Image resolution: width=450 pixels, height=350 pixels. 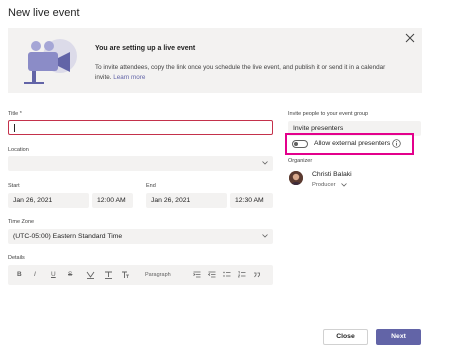 What do you see at coordinates (324, 185) in the screenshot?
I see `organizer-role: Producer` at bounding box center [324, 185].